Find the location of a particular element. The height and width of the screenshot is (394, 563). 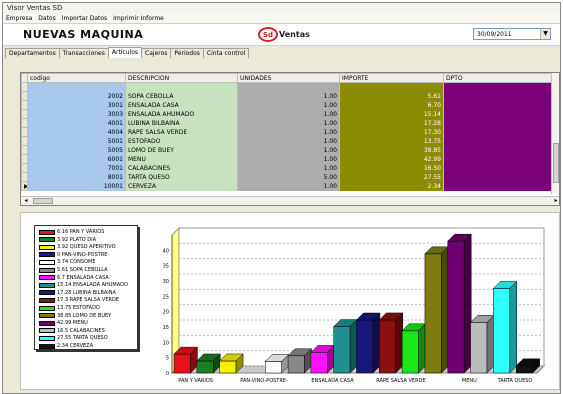

tab-departamentos: Departamentos is located at coordinates (32, 53).